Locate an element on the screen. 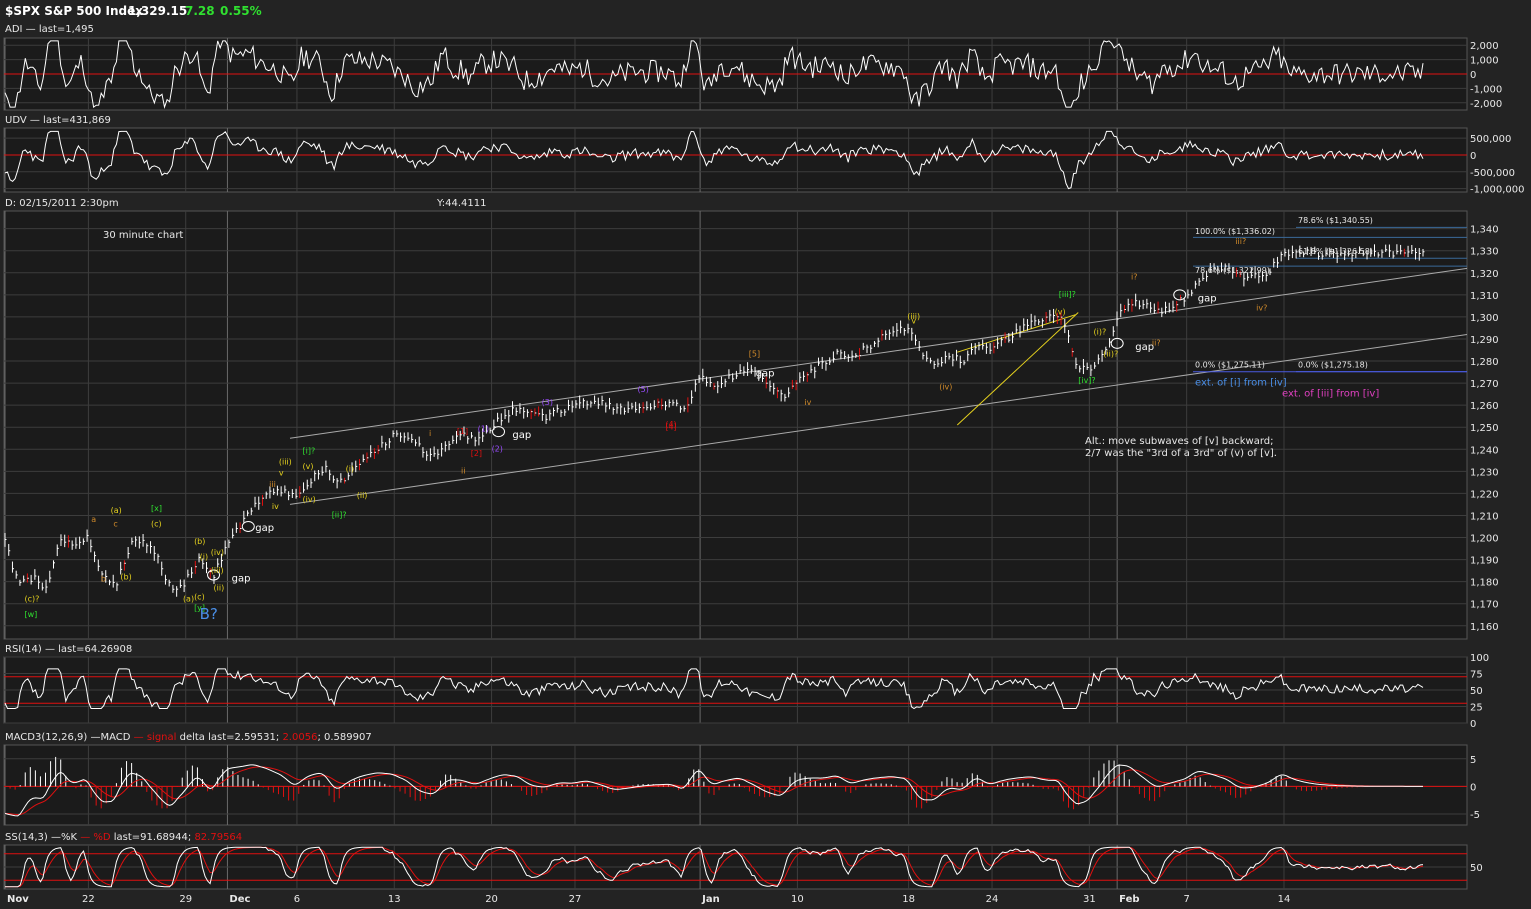 The width and height of the screenshot is (1531, 909). wave-label: (b) is located at coordinates (199, 541).